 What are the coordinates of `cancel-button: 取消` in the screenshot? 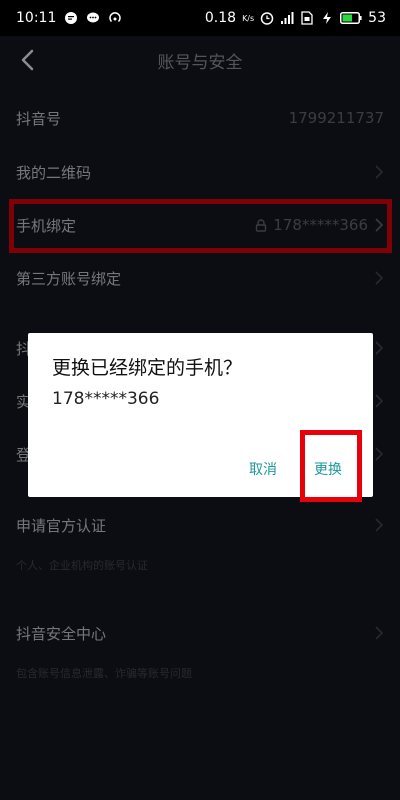 It's located at (263, 469).